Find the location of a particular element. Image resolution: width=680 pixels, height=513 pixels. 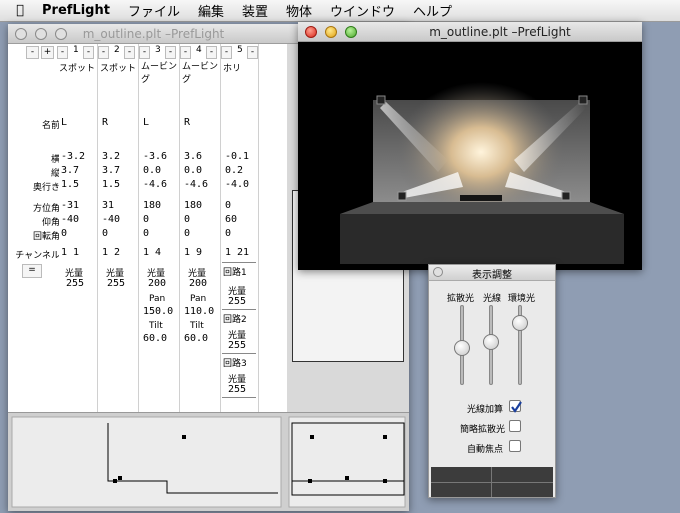

azimuth-field: -31 is located at coordinates (77, 205).